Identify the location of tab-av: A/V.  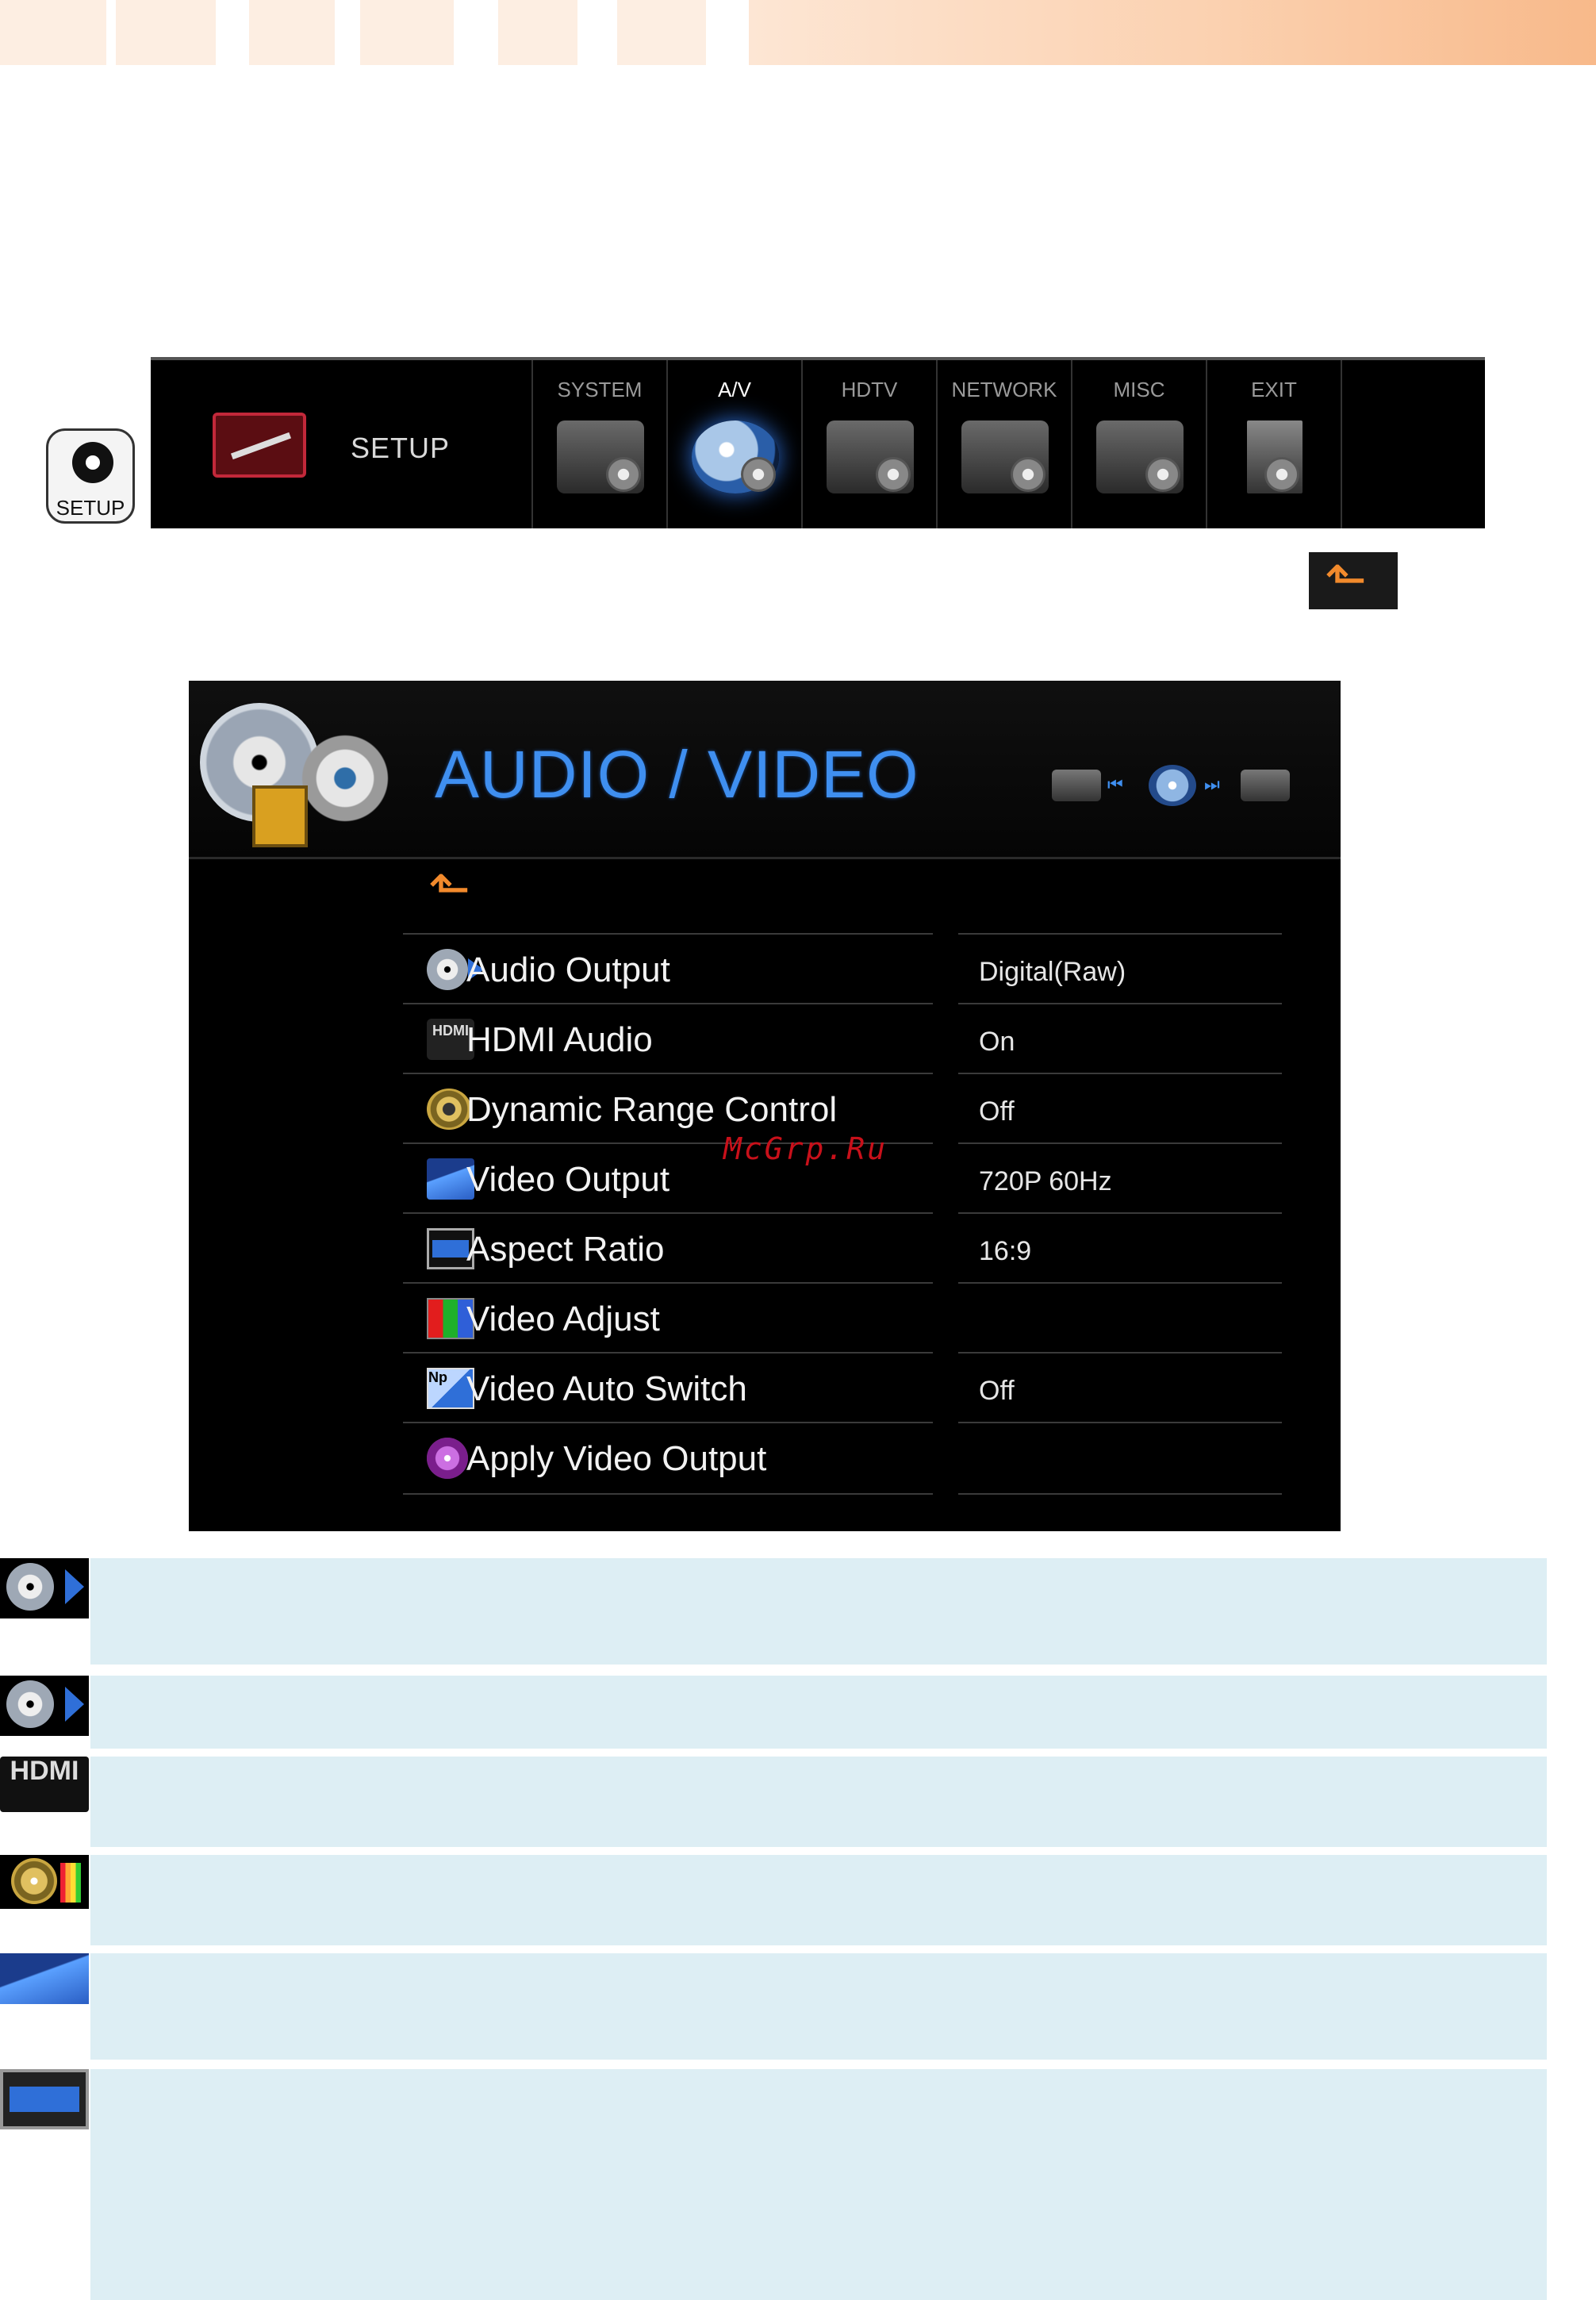
(733, 444).